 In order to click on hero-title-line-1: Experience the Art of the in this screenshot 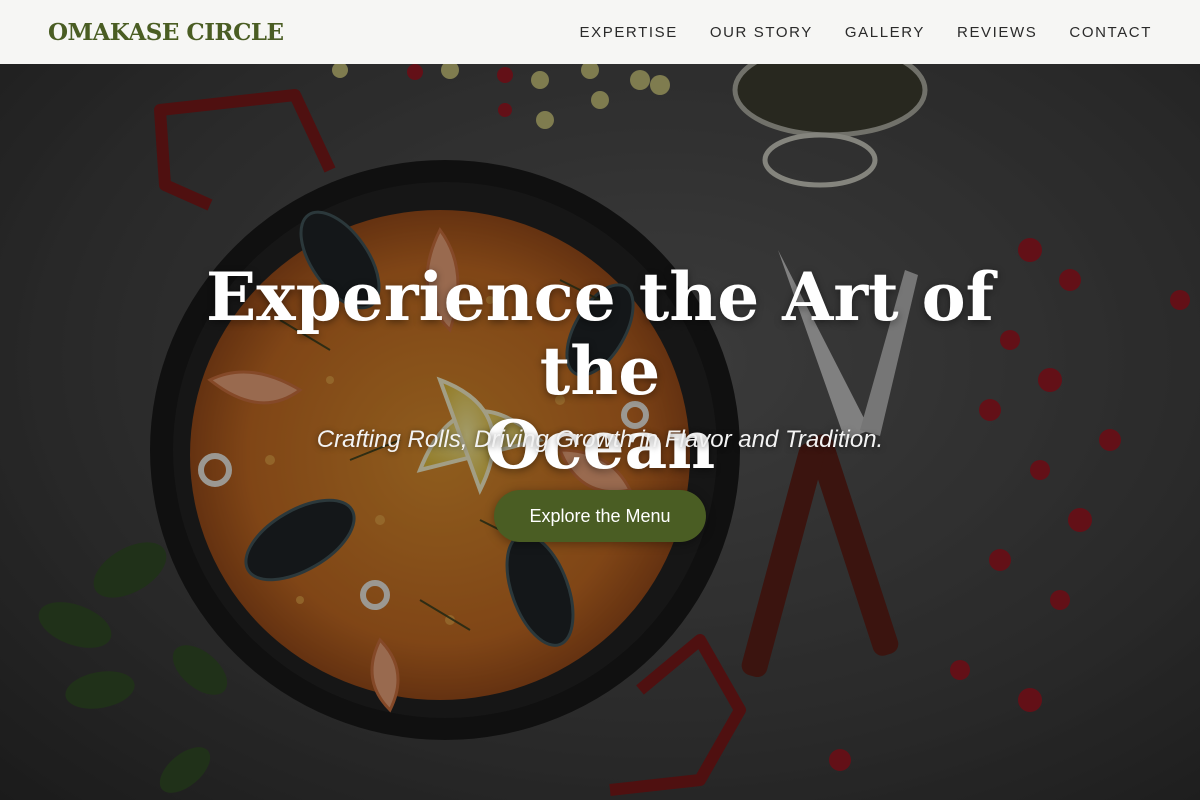, I will do `click(600, 334)`.